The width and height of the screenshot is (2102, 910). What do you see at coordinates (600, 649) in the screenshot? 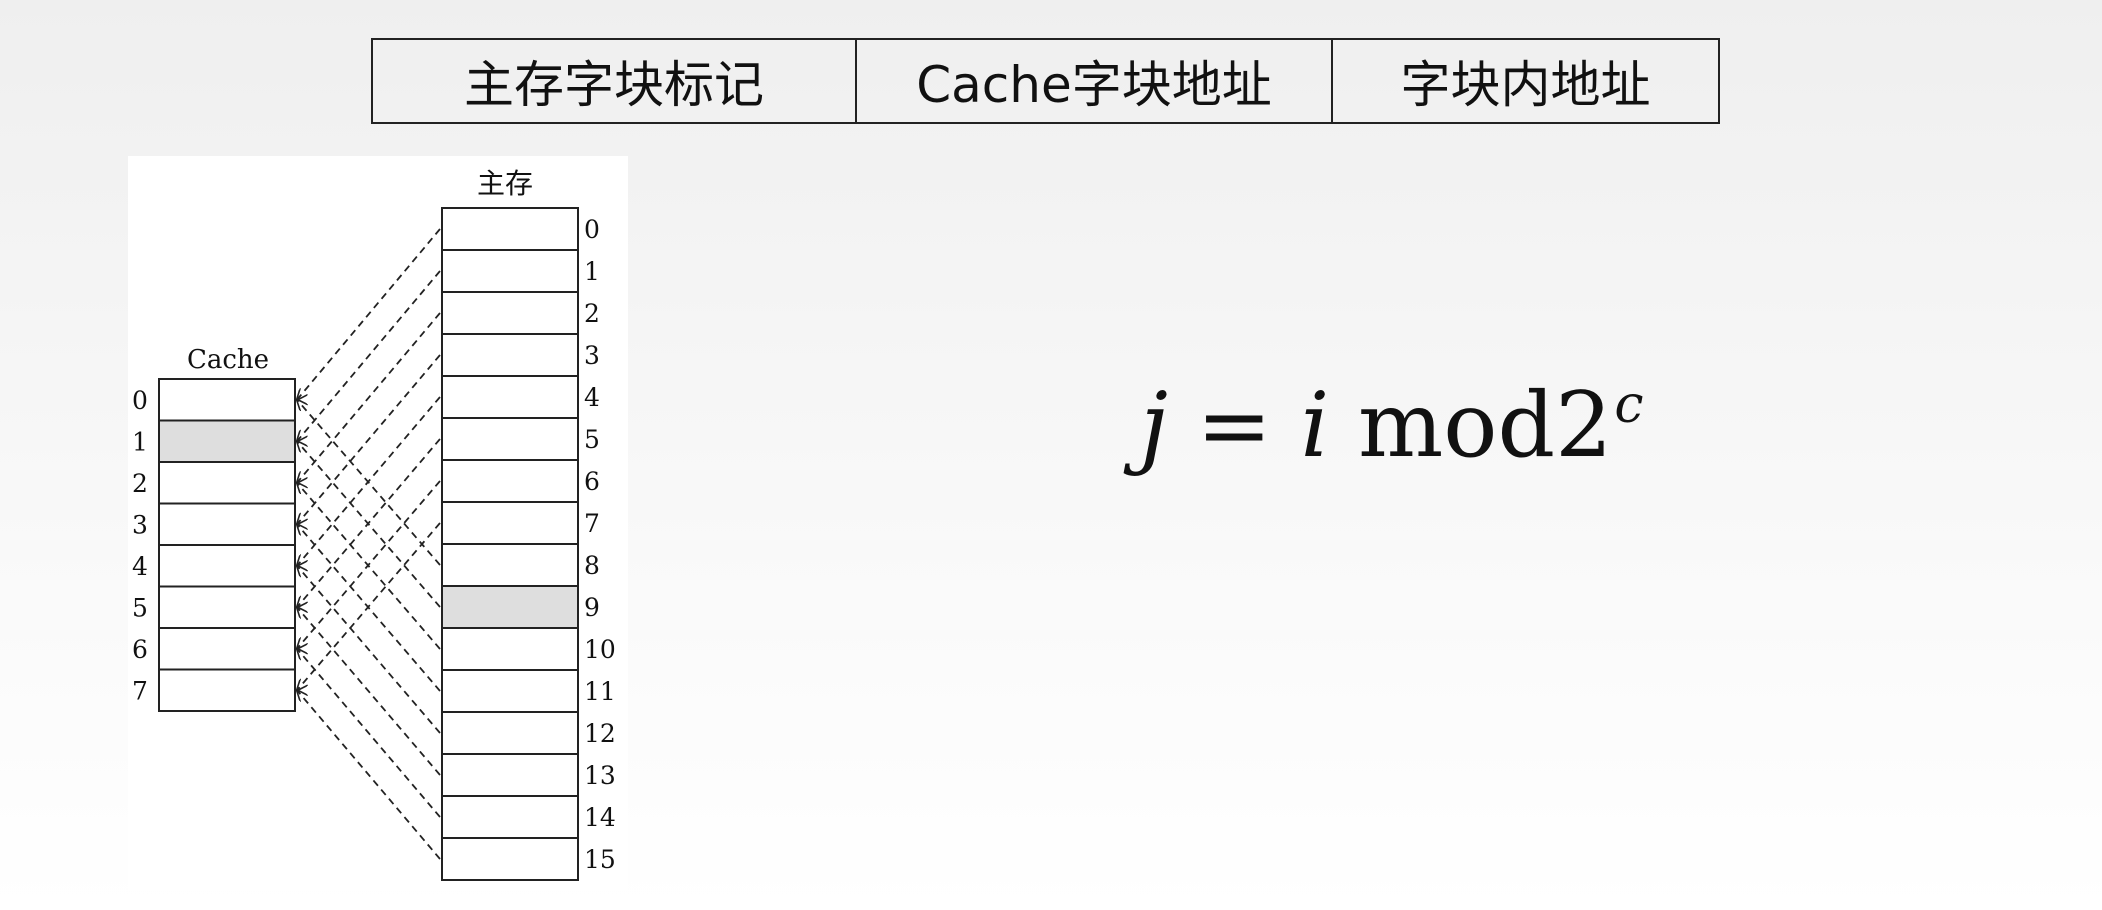
I see `main-memory-block-label: 10` at bounding box center [600, 649].